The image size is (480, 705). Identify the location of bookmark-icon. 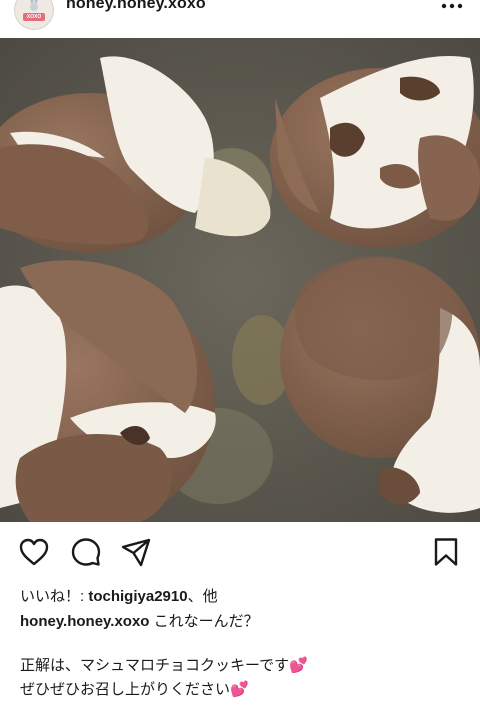
(446, 552).